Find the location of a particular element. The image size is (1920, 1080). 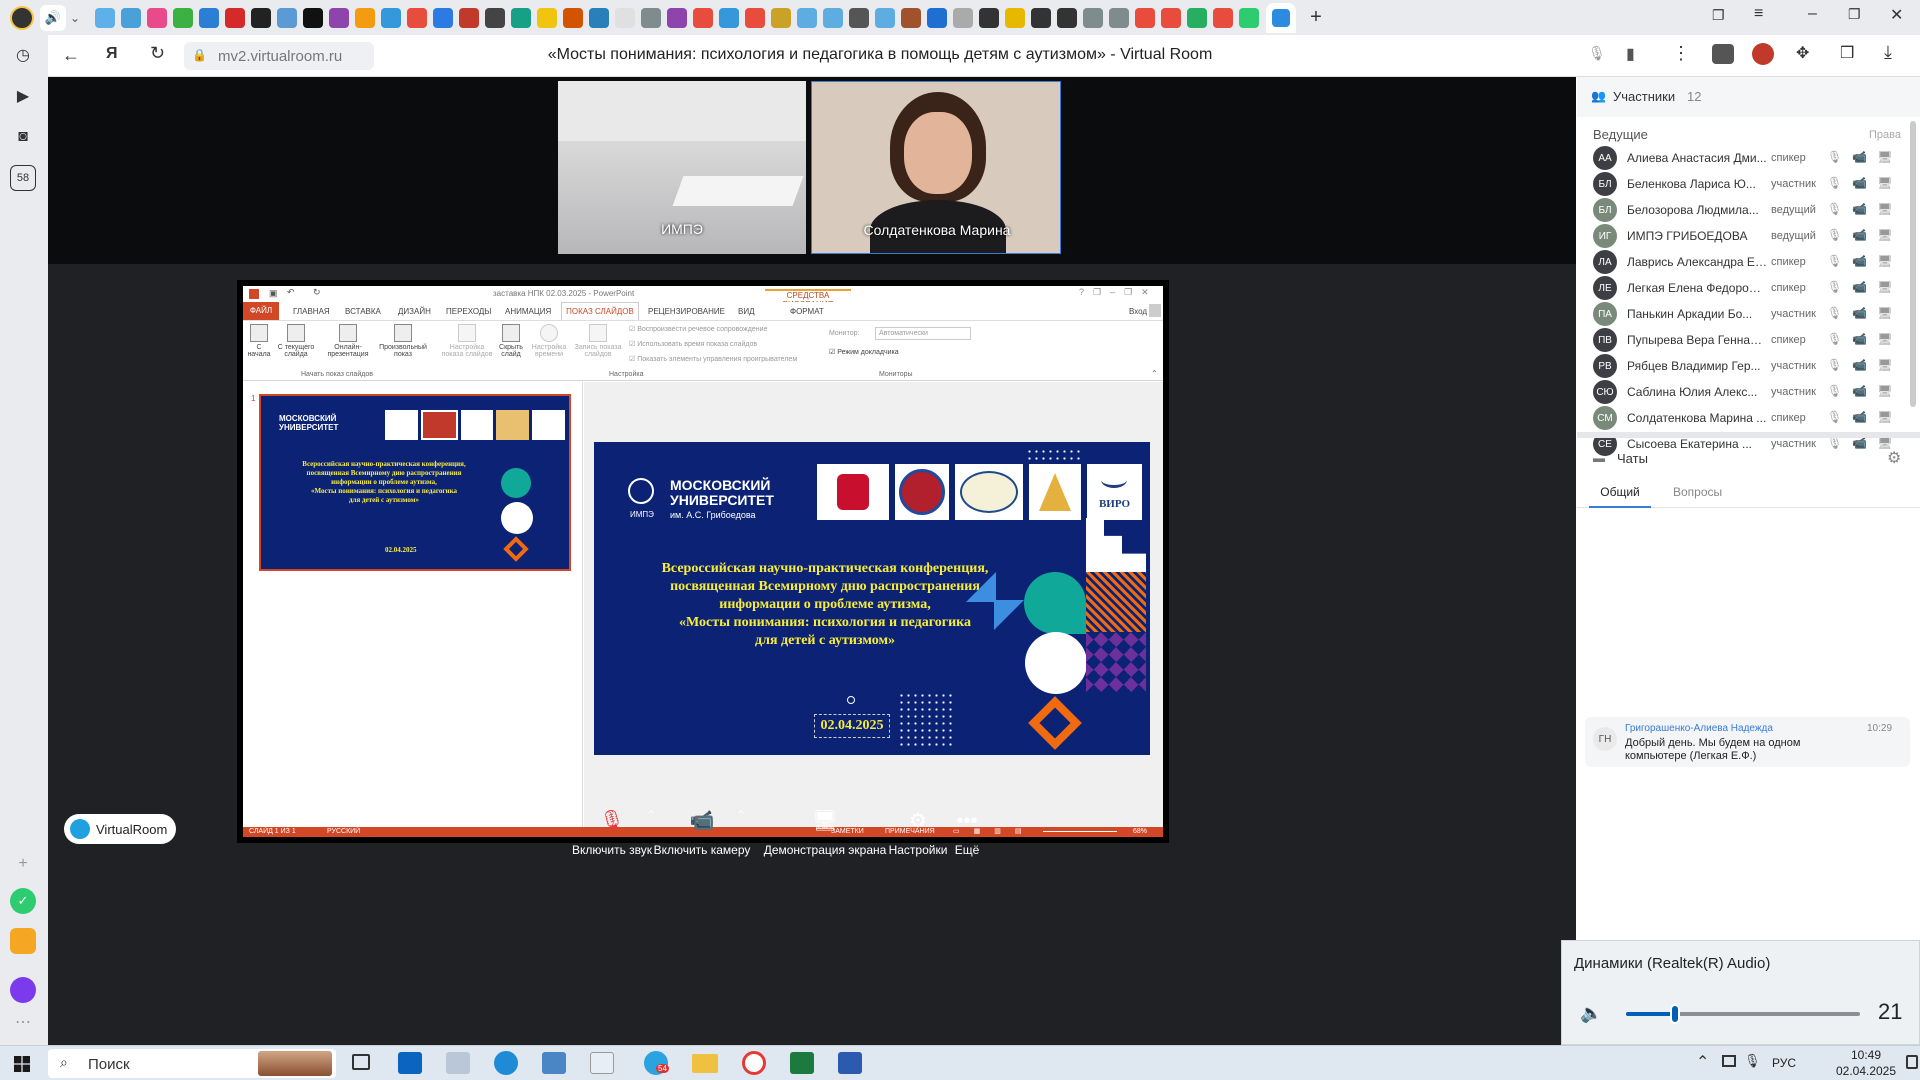

speaker-icon: 🔈 is located at coordinates (1591, 1013).